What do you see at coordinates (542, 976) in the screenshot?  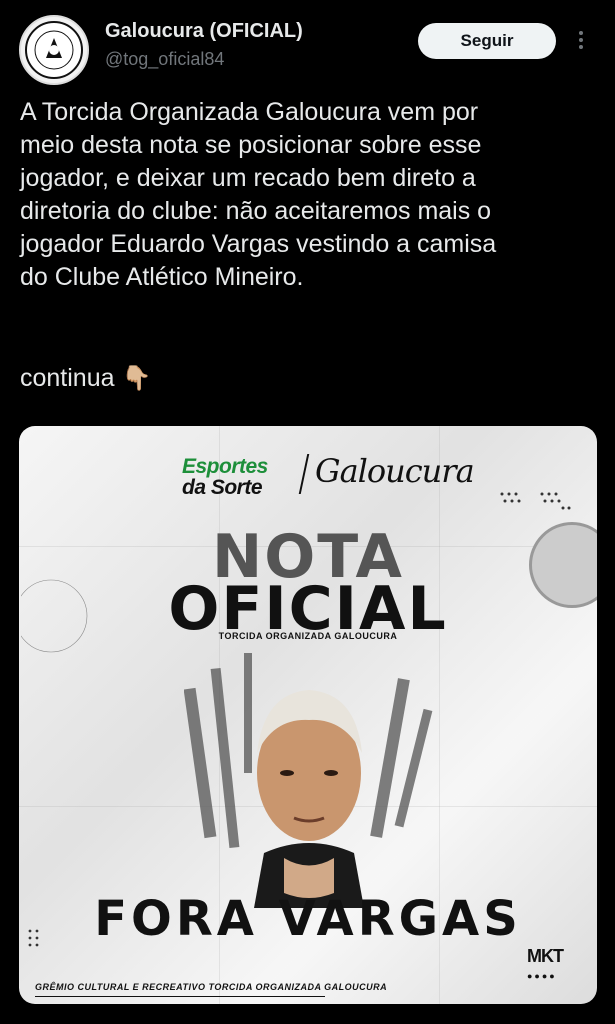 I see `agency-logo-dots: ●●●●` at bounding box center [542, 976].